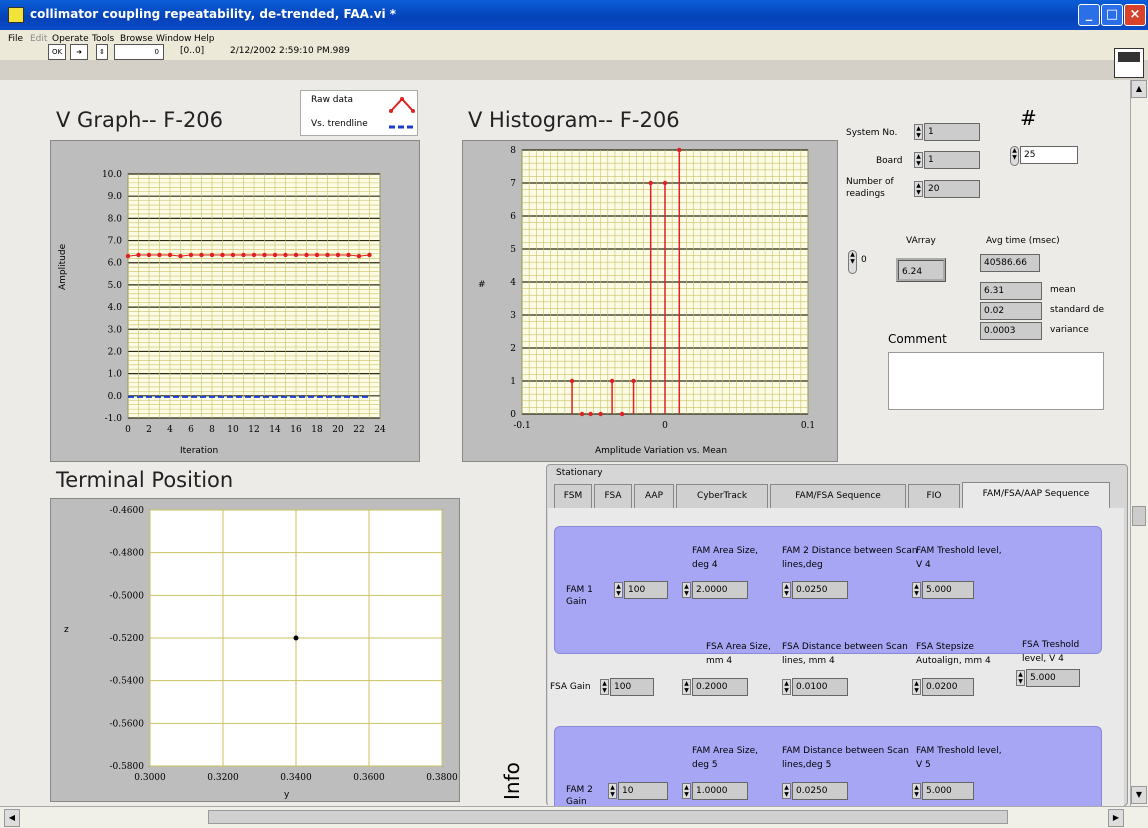  I want to click on tab-fsm: FSM, so click(573, 496).